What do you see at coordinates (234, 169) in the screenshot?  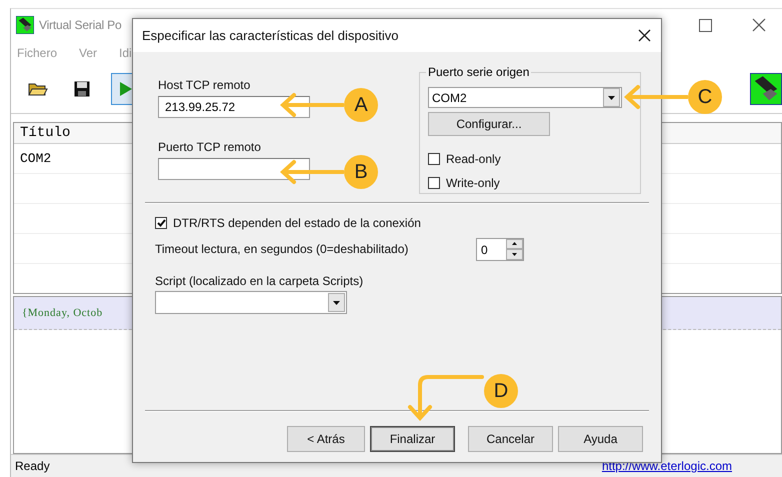 I see `input-field` at bounding box center [234, 169].